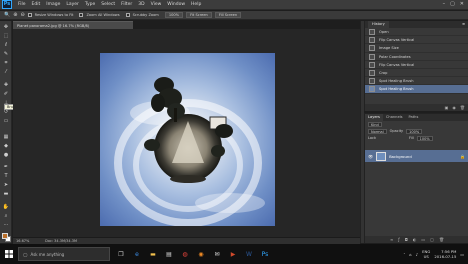 This screenshot has height=264, width=468. What do you see at coordinates (6, 225) in the screenshot?
I see `more-tools-icon: ⋯` at bounding box center [6, 225].